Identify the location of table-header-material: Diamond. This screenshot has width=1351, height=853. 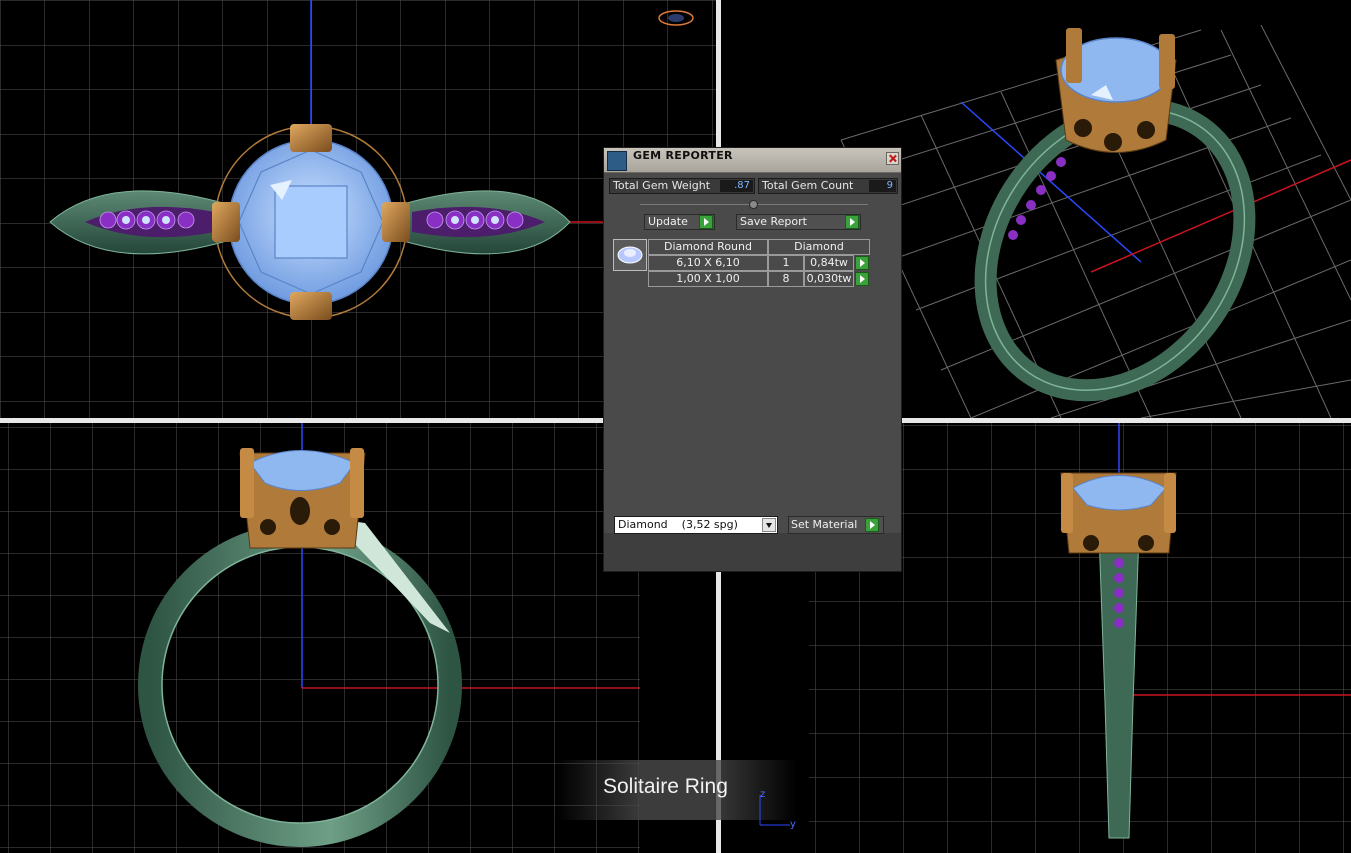
(819, 247).